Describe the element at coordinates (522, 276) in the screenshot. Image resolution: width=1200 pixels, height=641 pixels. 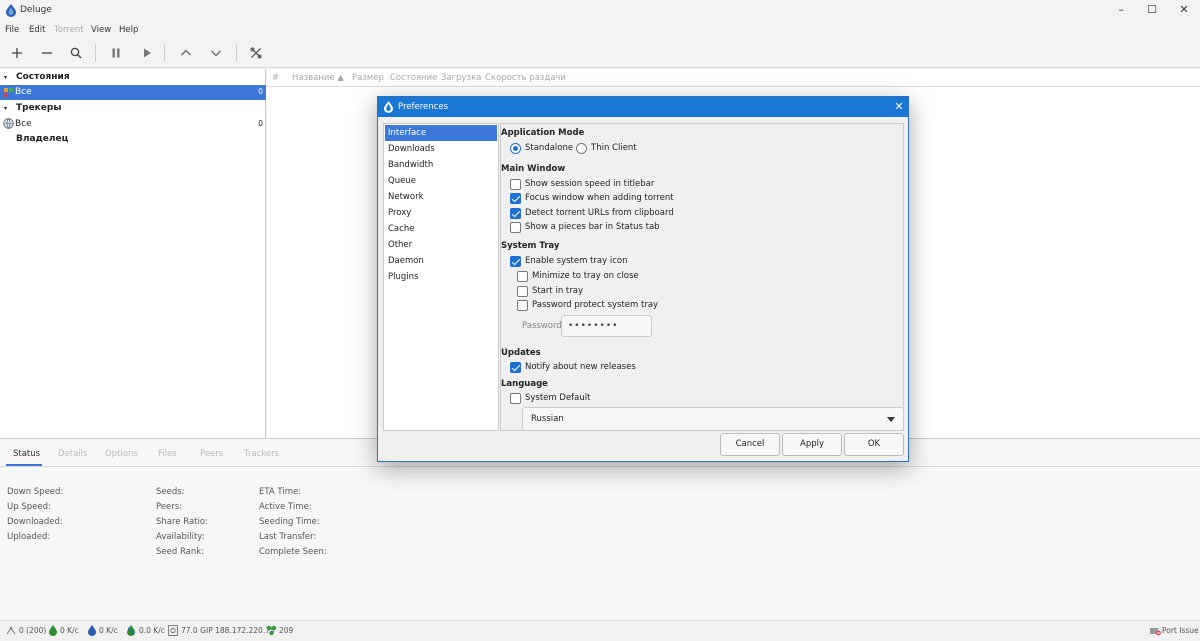
I see `minimize-to-tray-checkbox` at that location.